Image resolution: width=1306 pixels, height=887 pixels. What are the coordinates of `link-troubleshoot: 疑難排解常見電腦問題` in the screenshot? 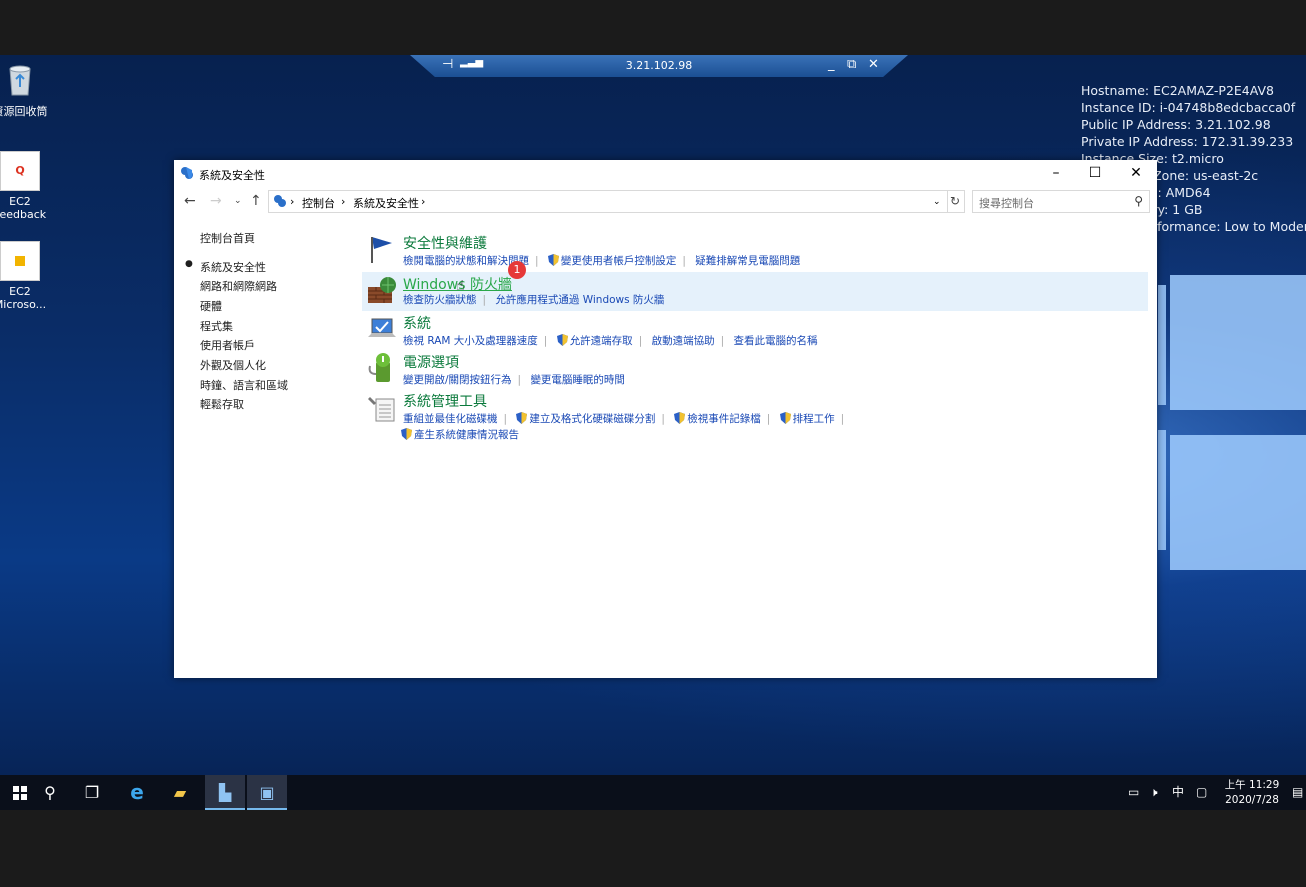 It's located at (747, 261).